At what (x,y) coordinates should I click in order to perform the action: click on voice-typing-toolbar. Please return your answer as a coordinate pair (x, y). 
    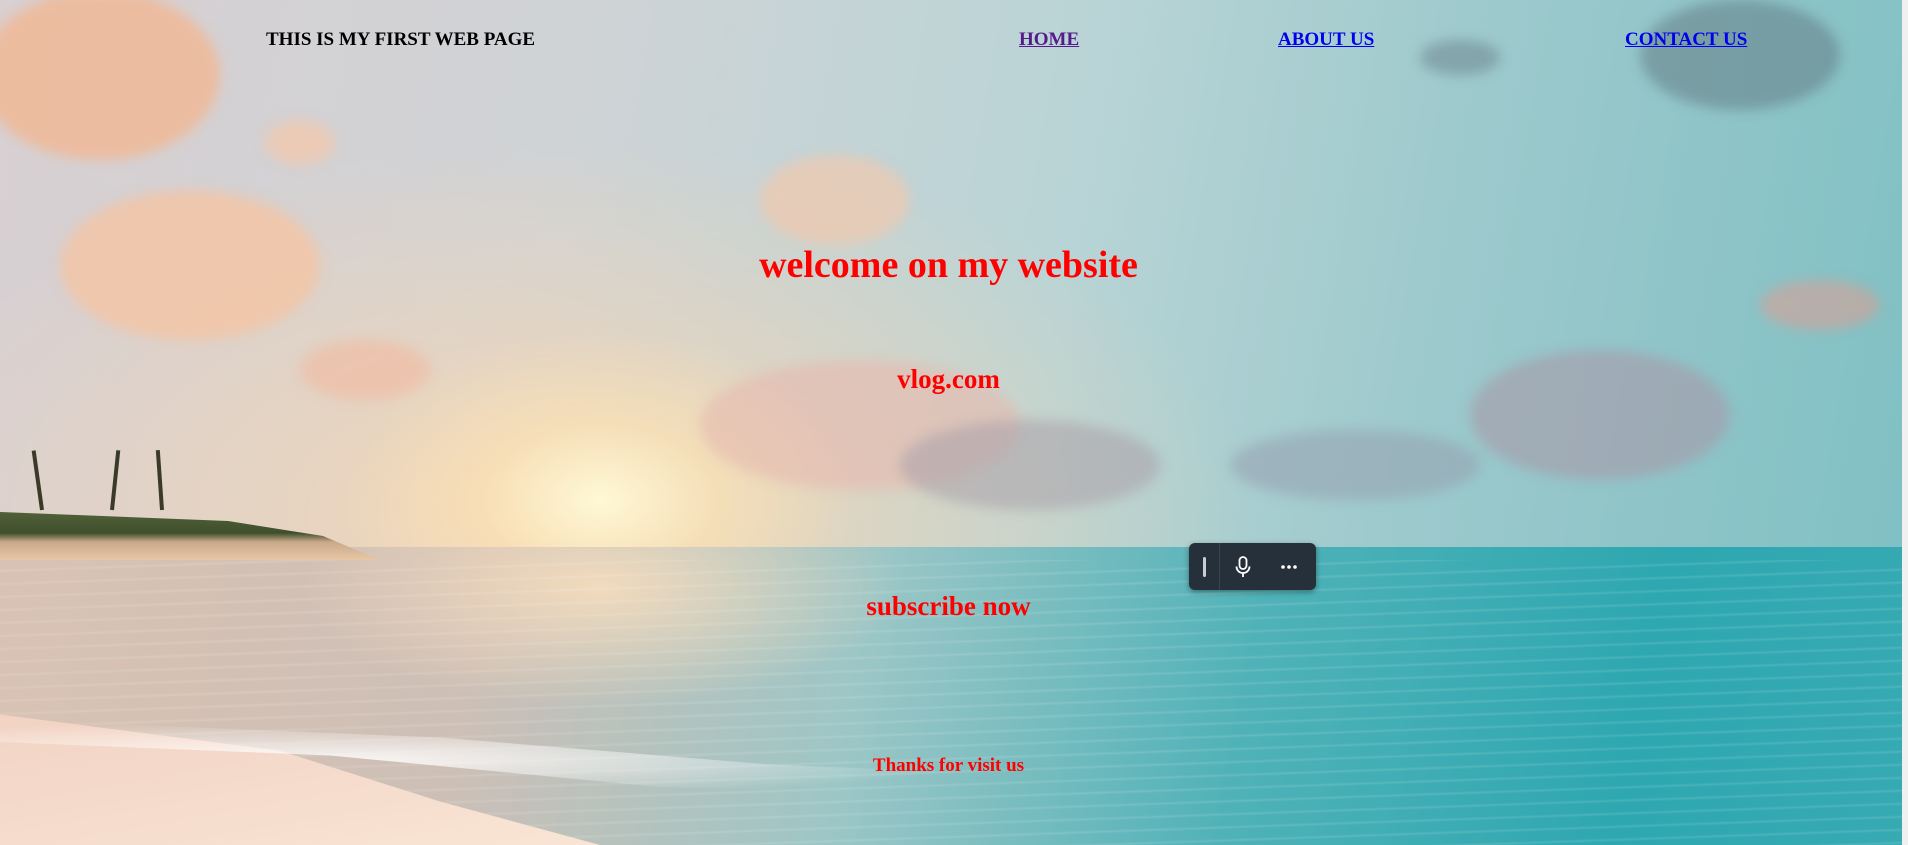
    Looking at the image, I should click on (1252, 566).